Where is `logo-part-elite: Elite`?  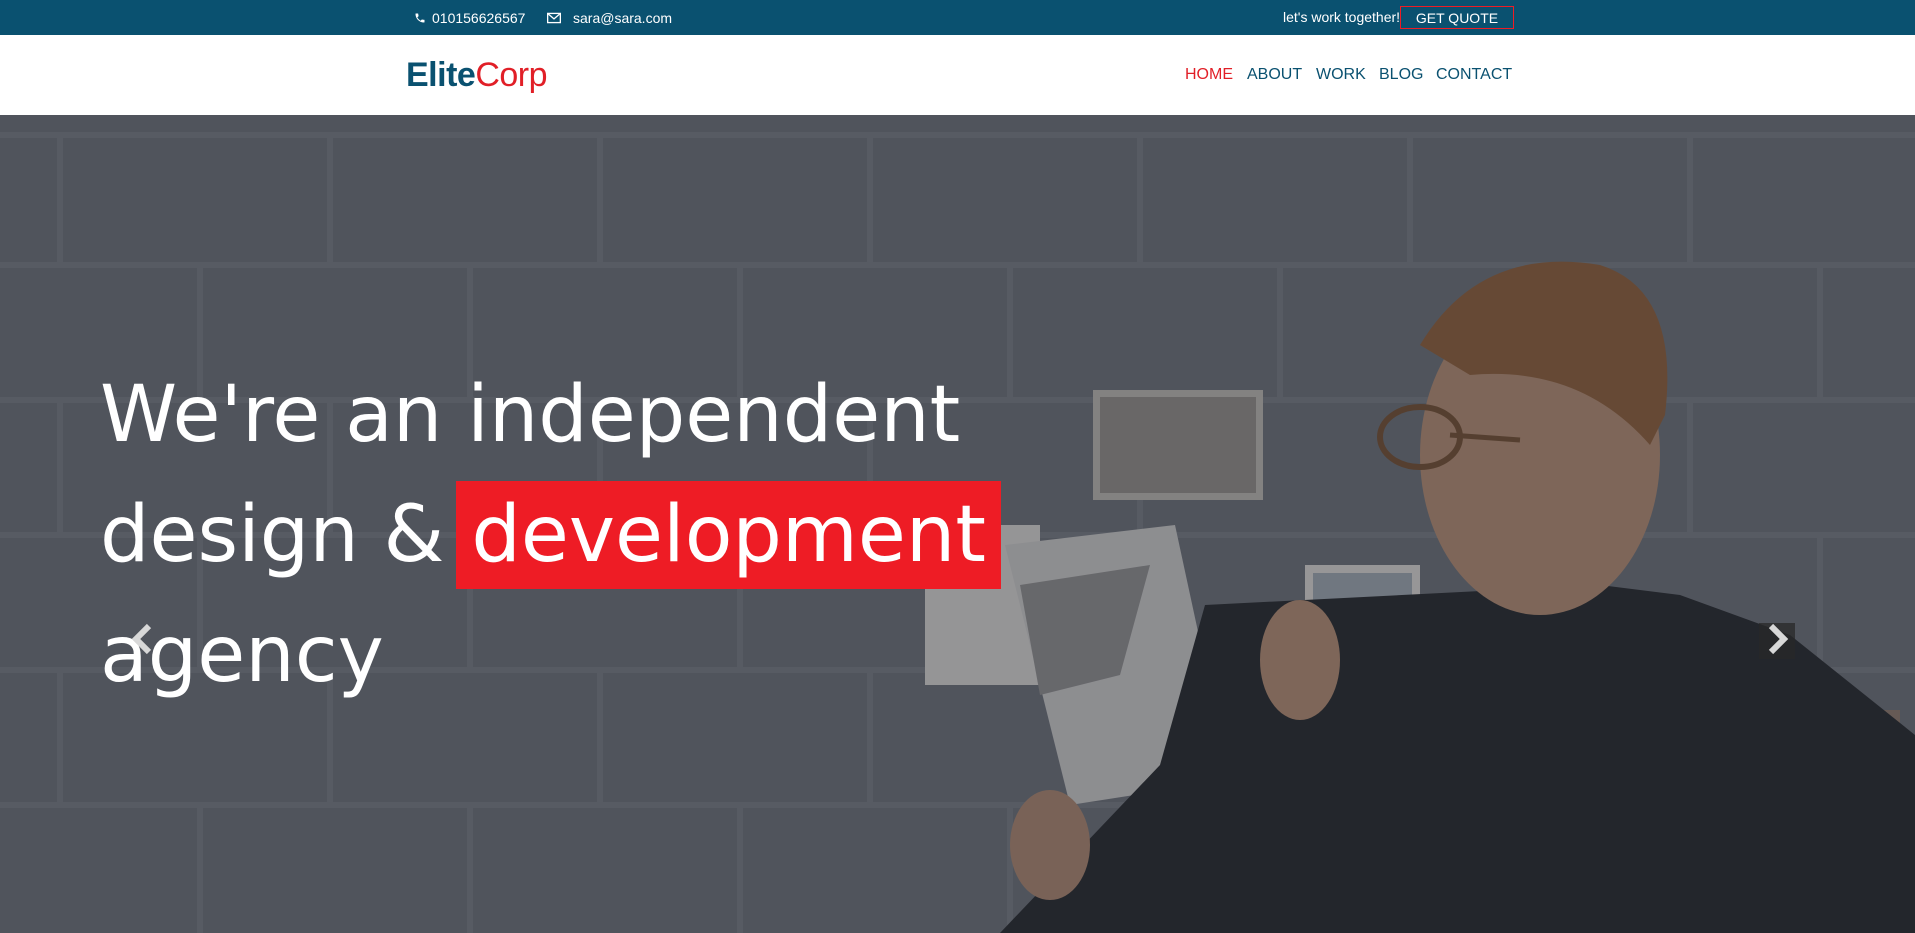 logo-part-elite: Elite is located at coordinates (441, 75).